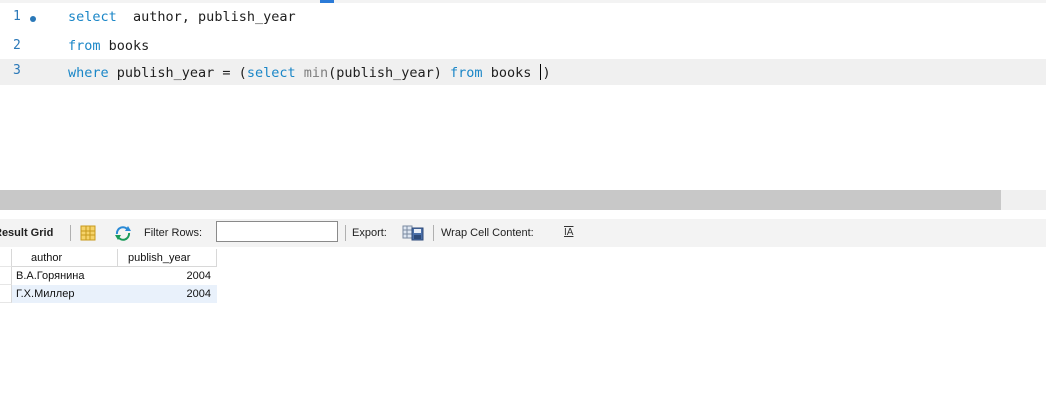 The image size is (1046, 408). What do you see at coordinates (206, 17) in the screenshot?
I see `code-token: author, publish_year` at bounding box center [206, 17].